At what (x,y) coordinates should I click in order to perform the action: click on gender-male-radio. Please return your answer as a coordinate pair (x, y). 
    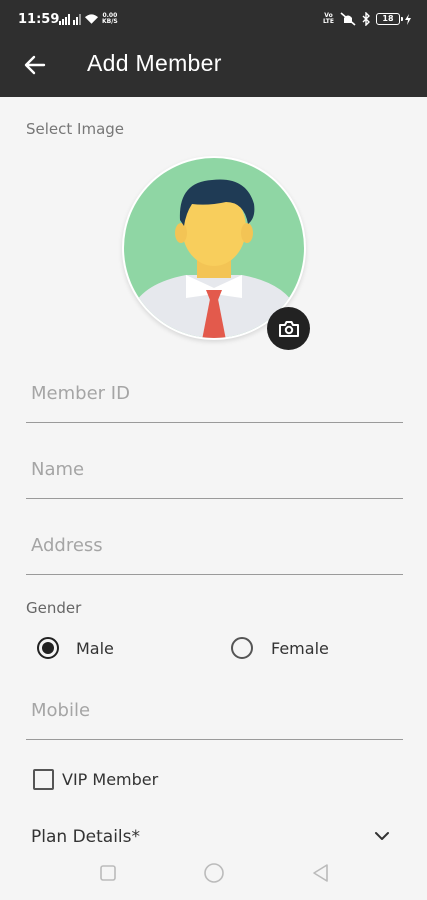
    Looking at the image, I should click on (48, 648).